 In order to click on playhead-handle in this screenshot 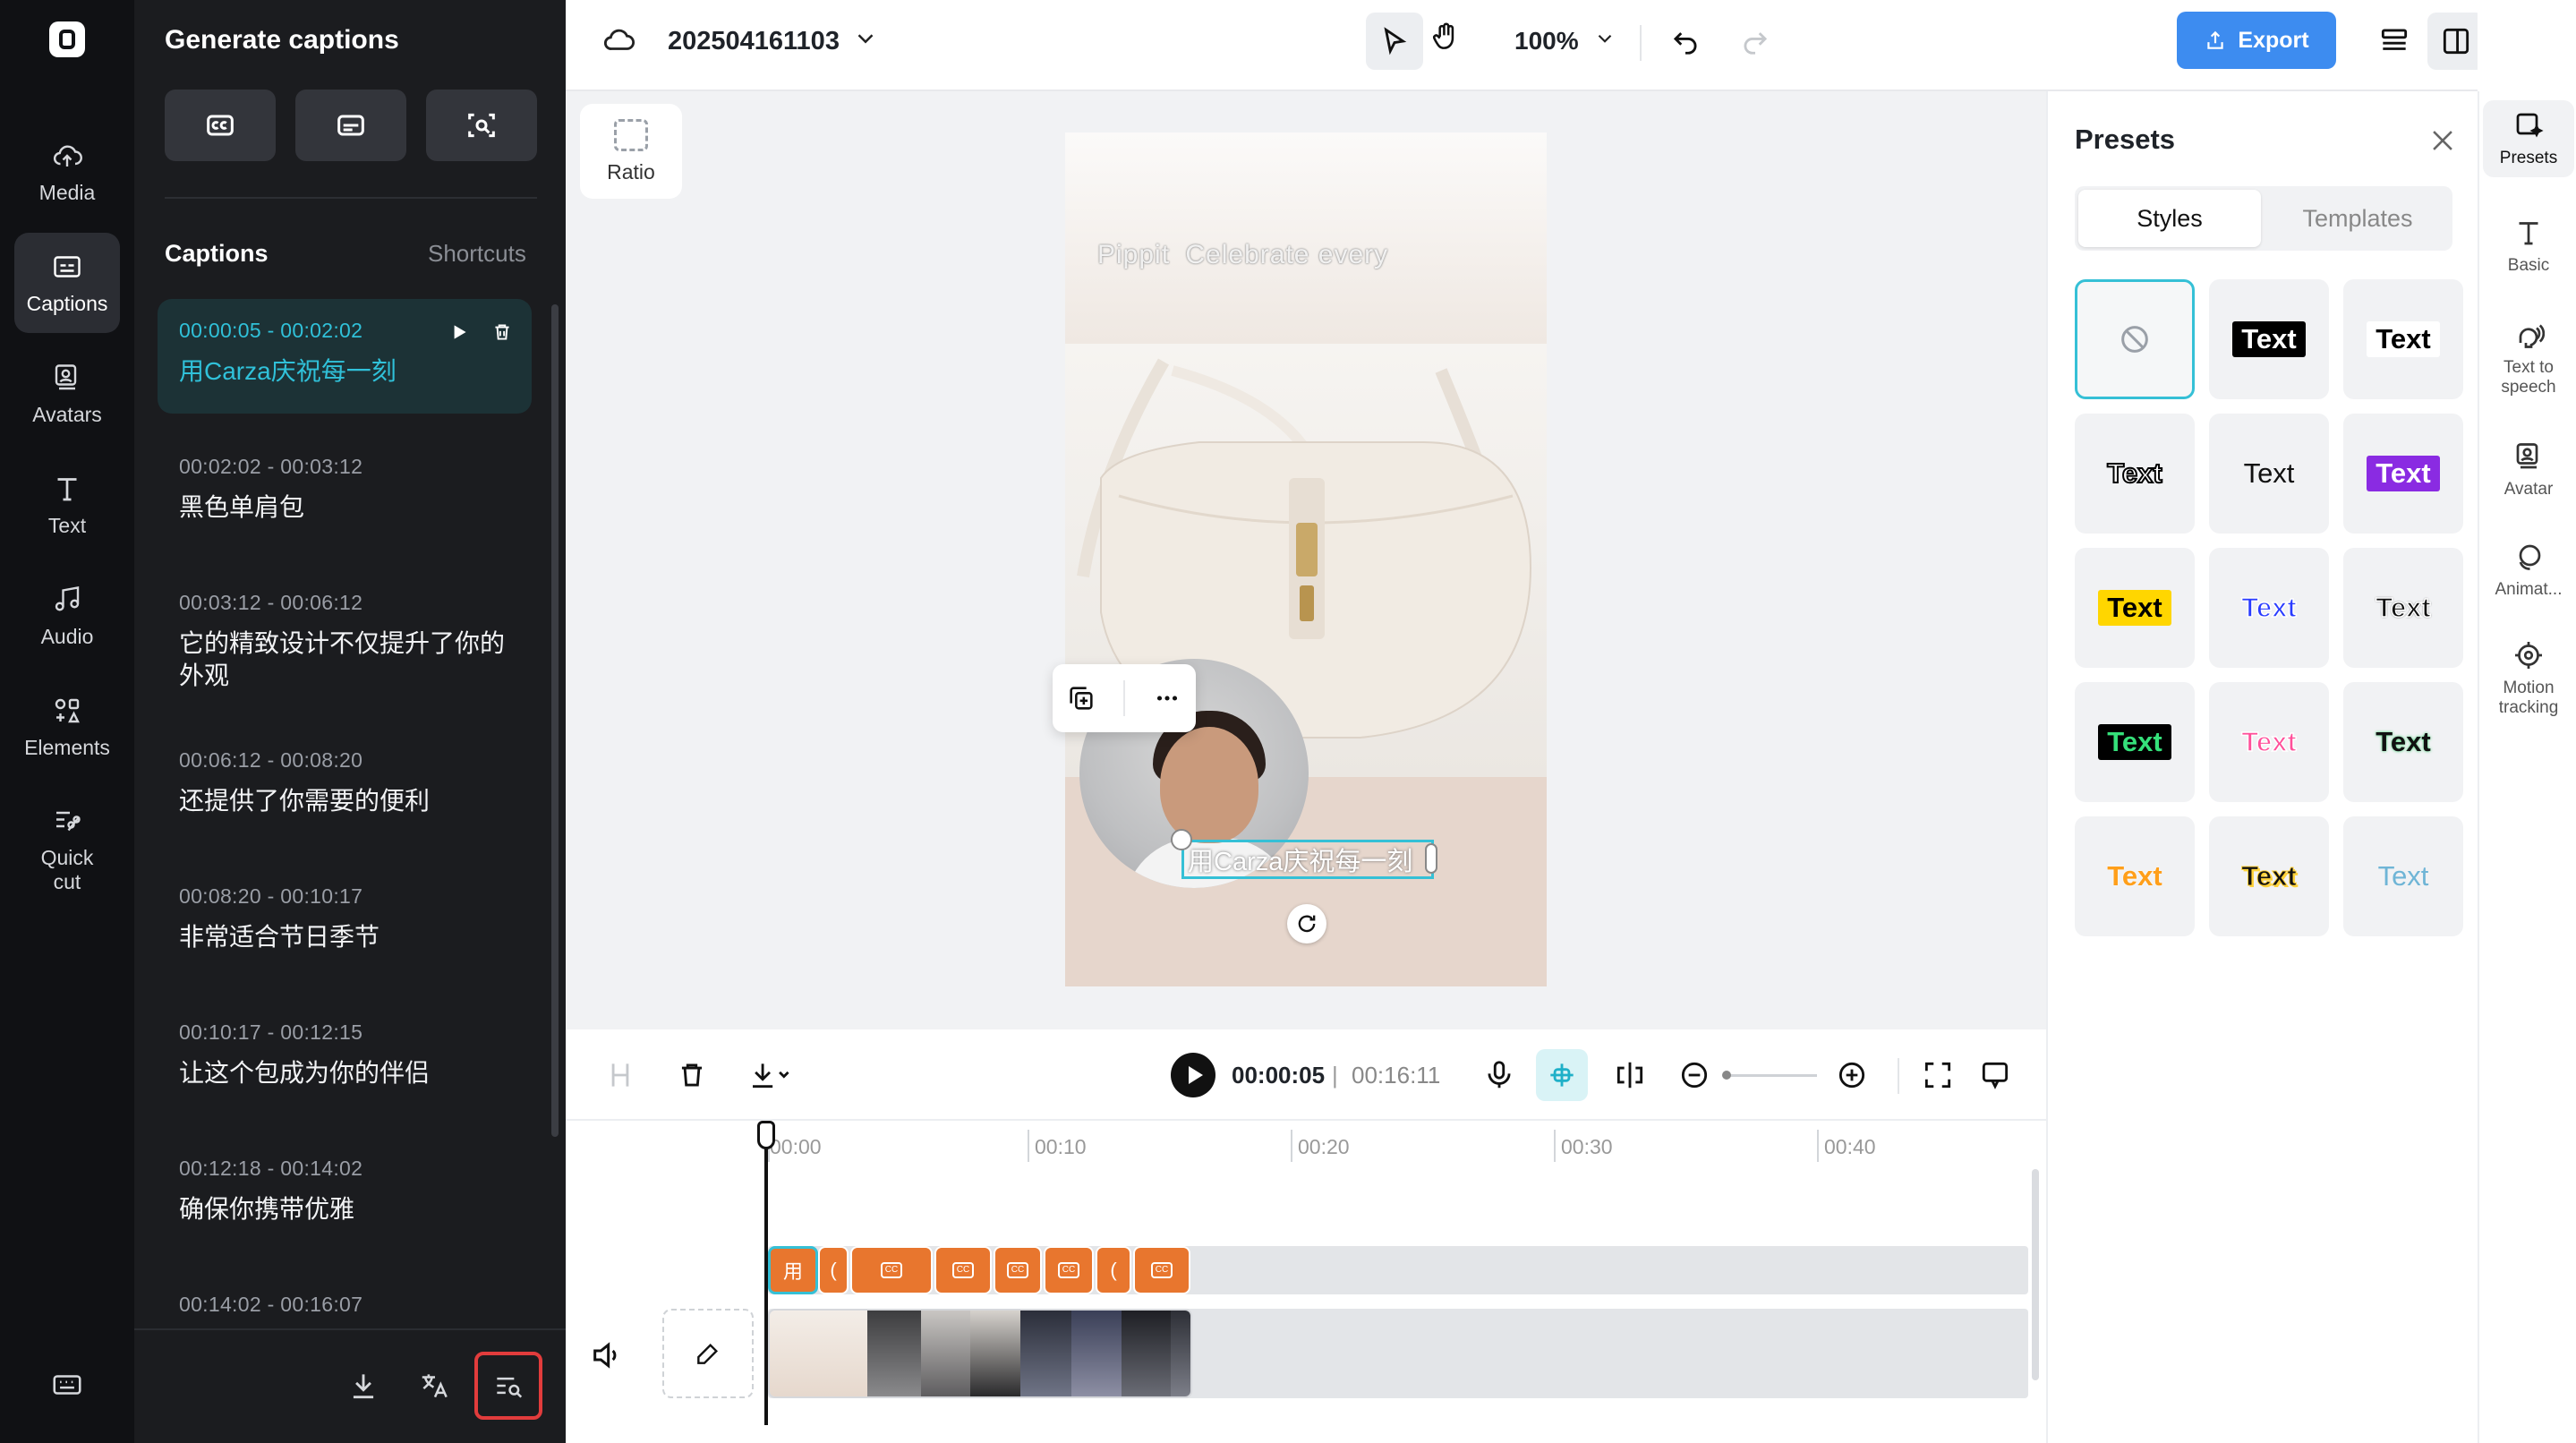, I will do `click(766, 1135)`.